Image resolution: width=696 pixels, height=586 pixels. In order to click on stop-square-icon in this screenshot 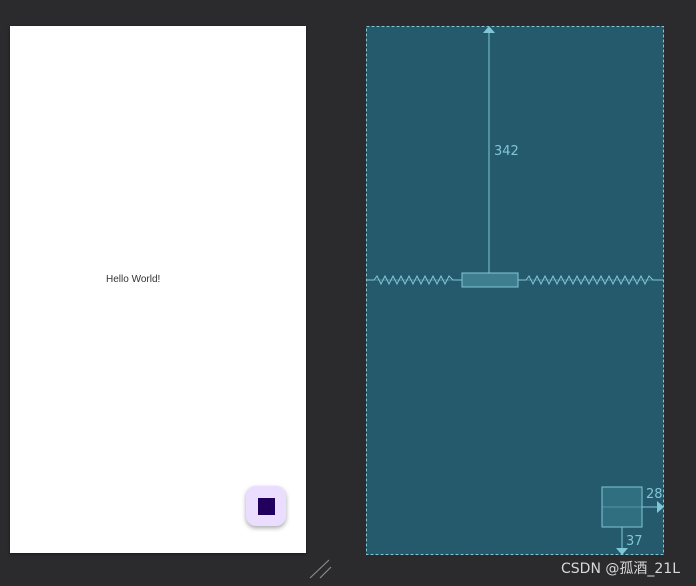, I will do `click(266, 506)`.